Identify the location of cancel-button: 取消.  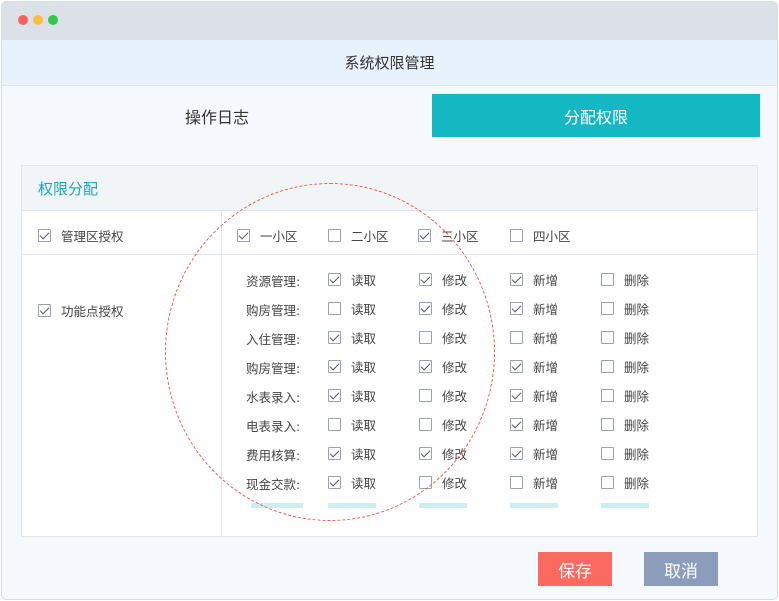
(681, 569).